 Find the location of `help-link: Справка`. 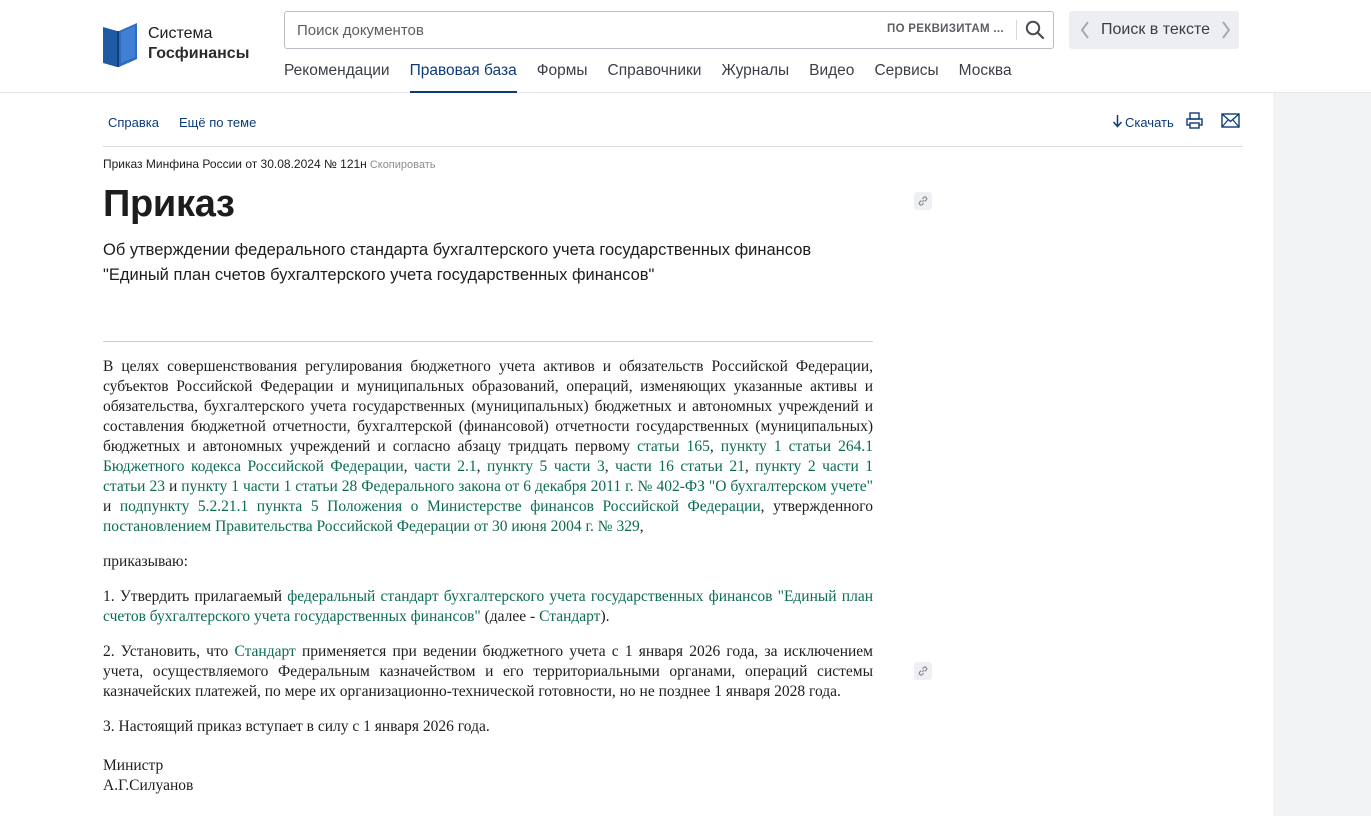

help-link: Справка is located at coordinates (133, 122).